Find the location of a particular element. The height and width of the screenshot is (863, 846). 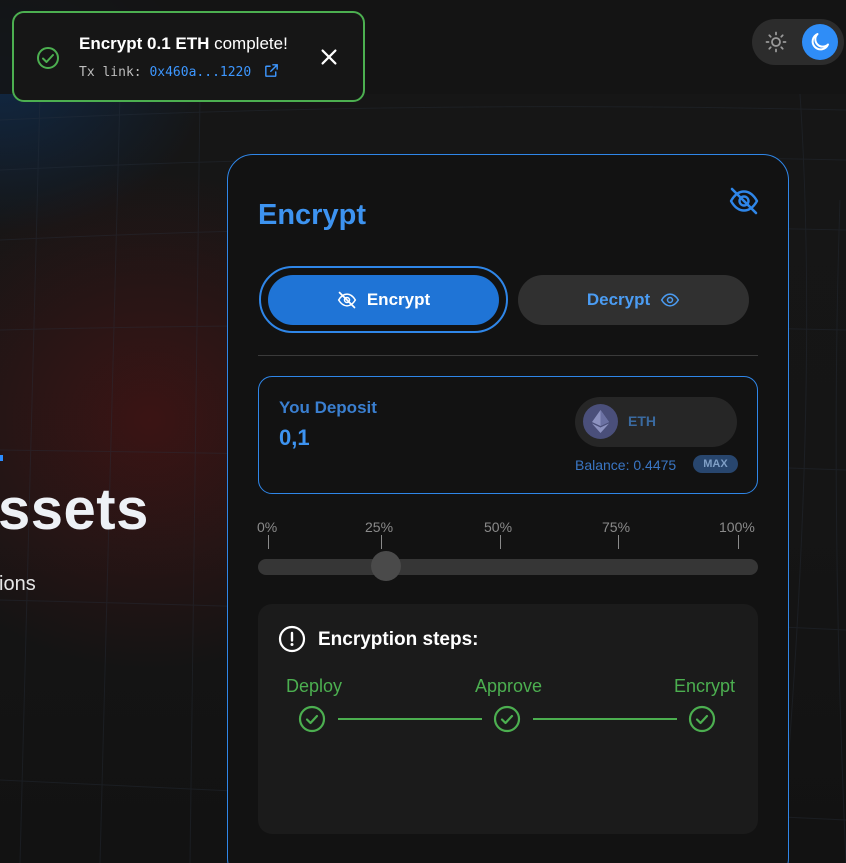

dark-mode-button is located at coordinates (820, 42).